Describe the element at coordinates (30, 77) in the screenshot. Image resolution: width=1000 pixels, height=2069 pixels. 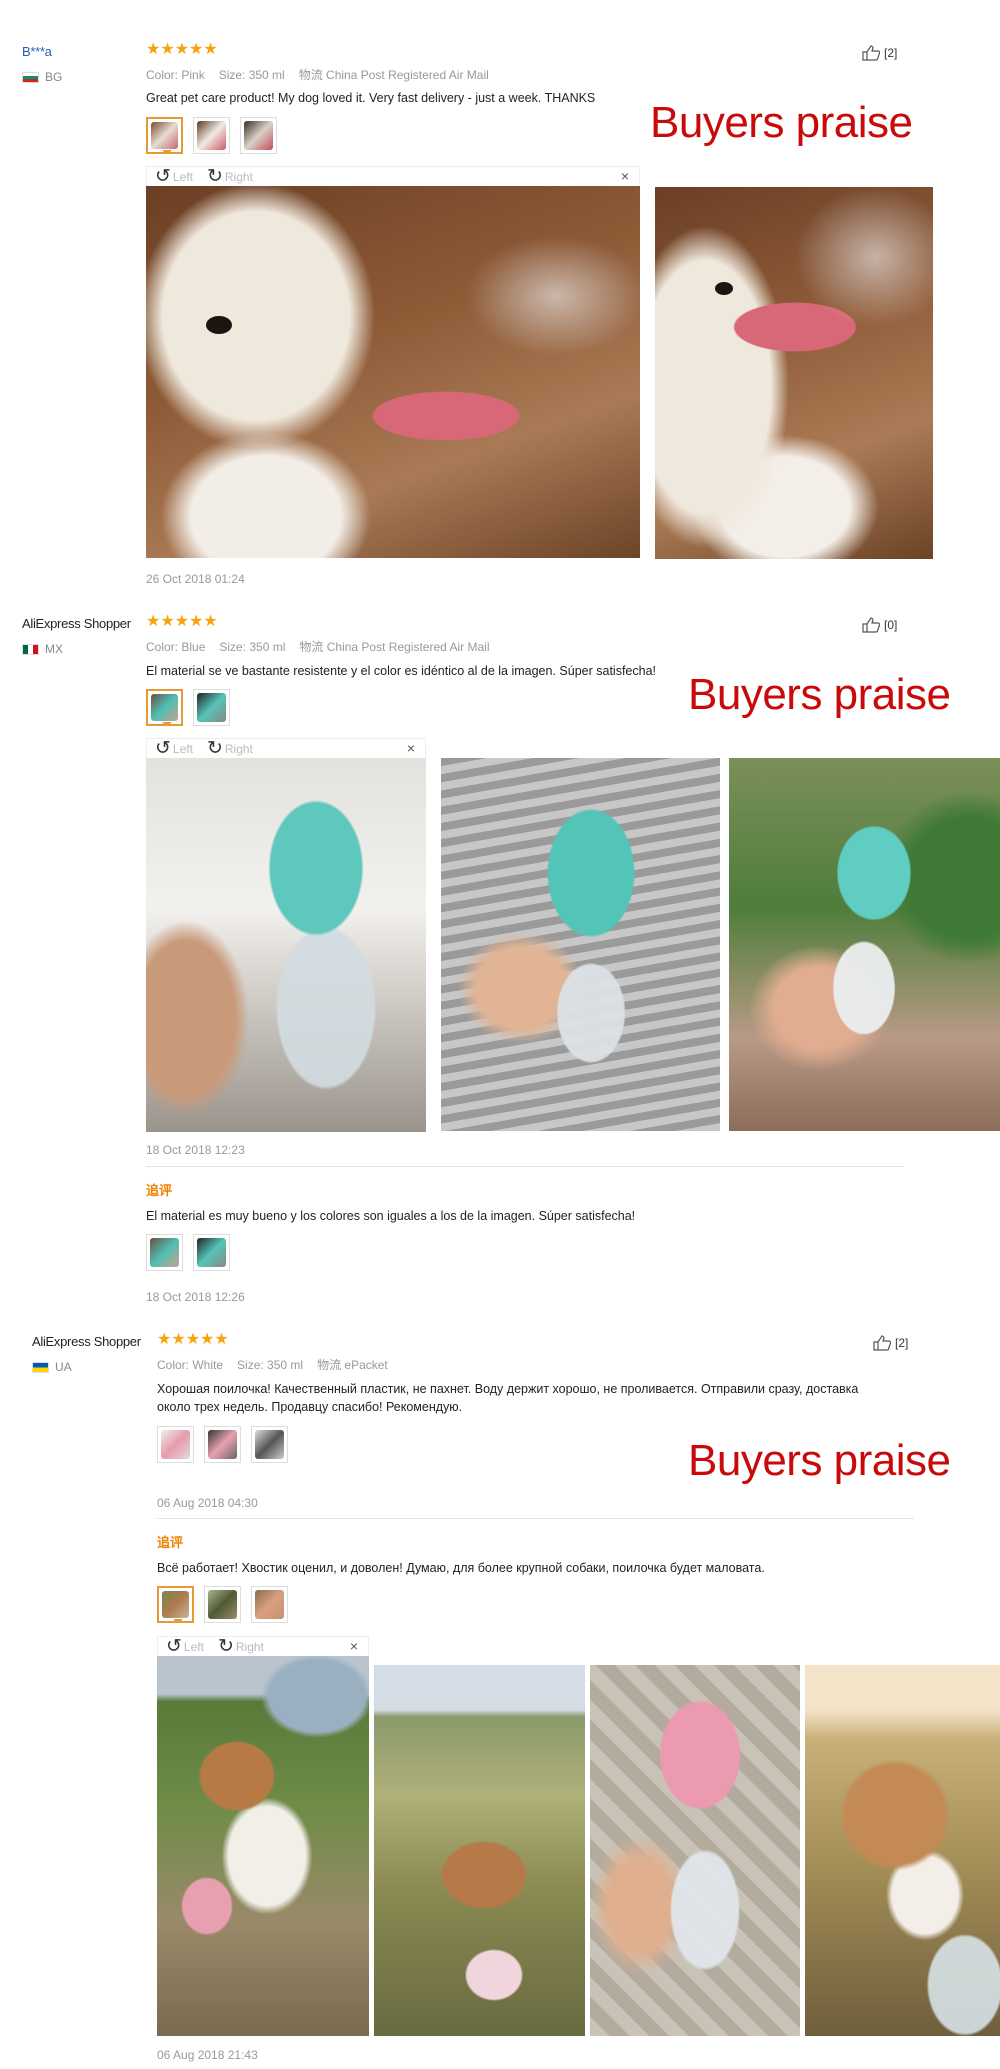
I see `flag-bg-icon` at that location.